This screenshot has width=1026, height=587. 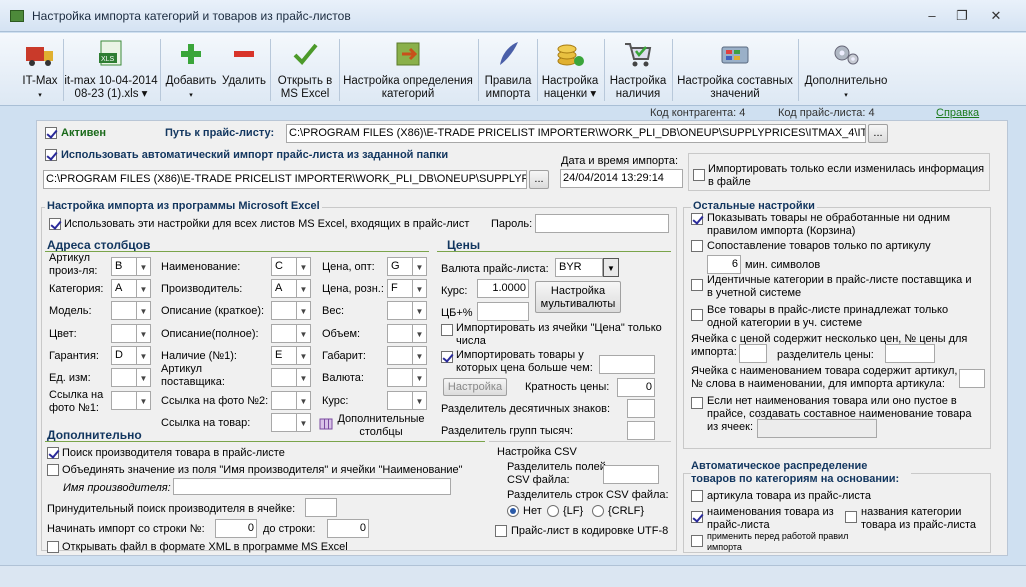 What do you see at coordinates (697, 517) in the screenshot?
I see `by-name-checkbox` at bounding box center [697, 517].